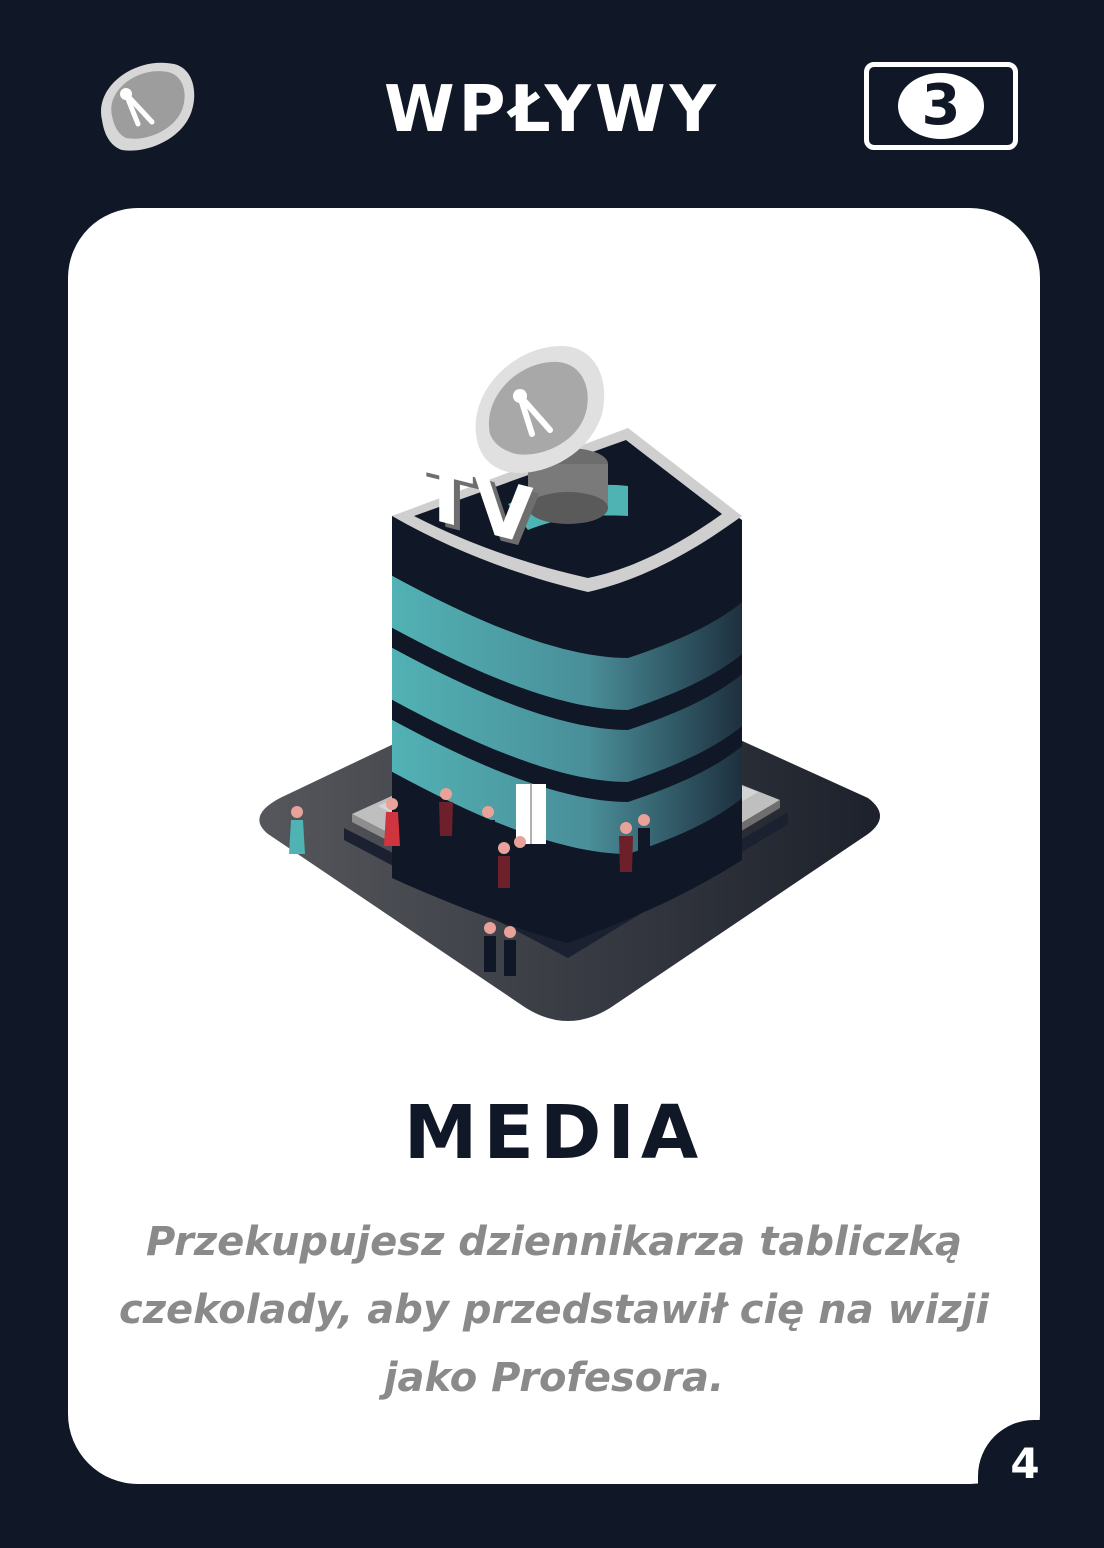 The height and width of the screenshot is (1548, 1104). I want to click on cost-value: 3, so click(941, 106).